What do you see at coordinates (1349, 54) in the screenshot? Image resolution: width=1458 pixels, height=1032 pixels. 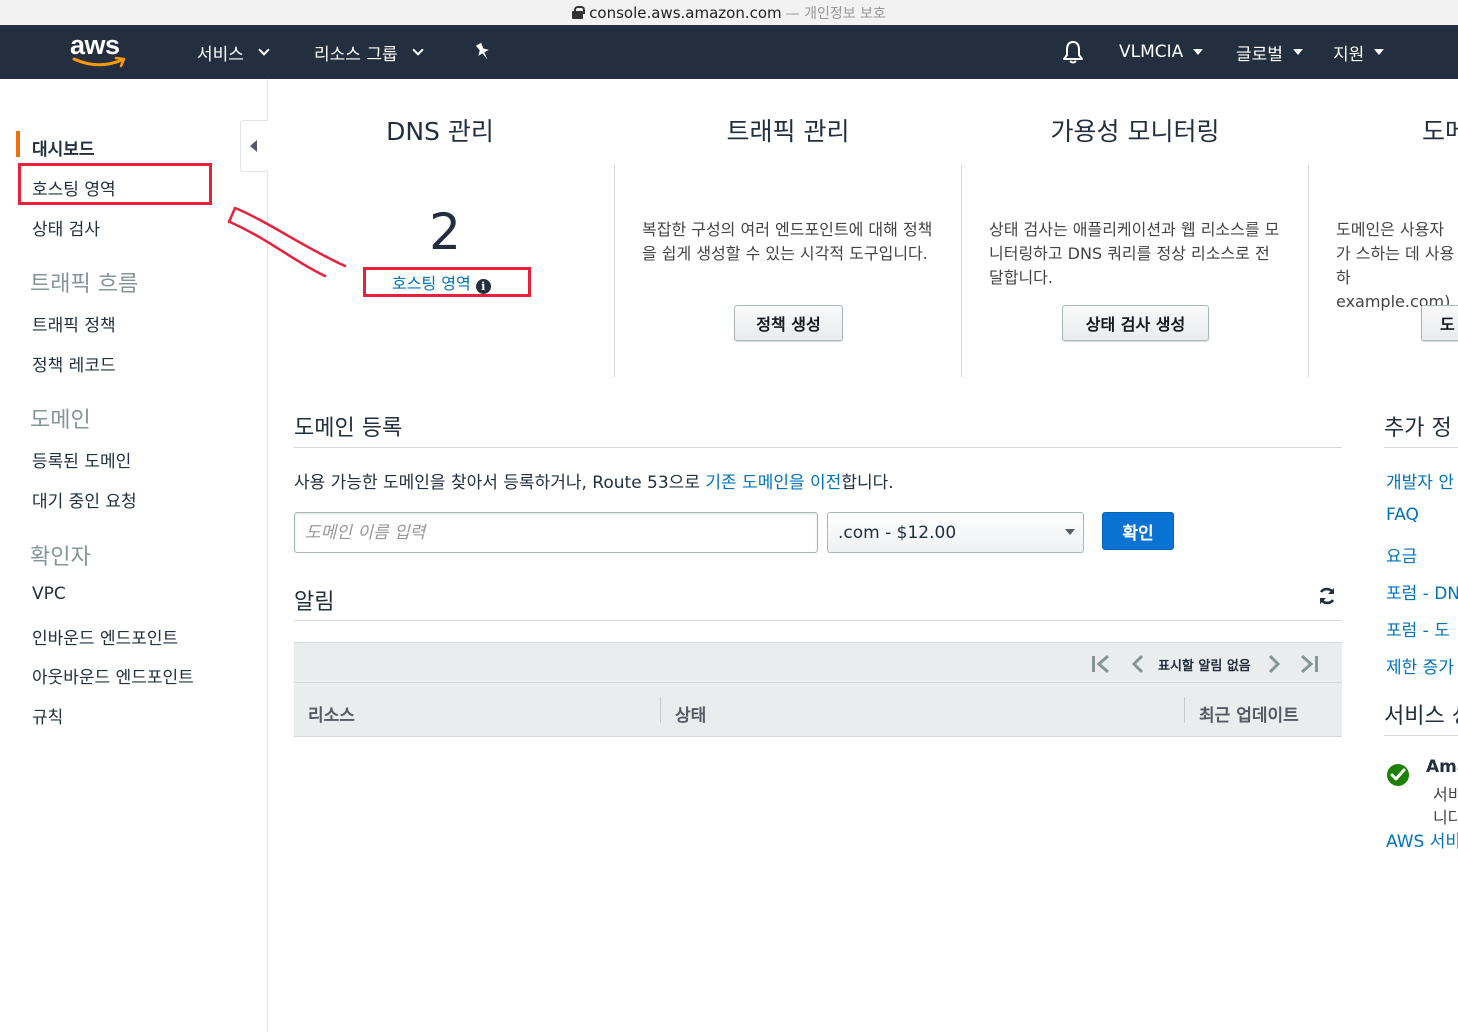 I see `support-label: 지원` at bounding box center [1349, 54].